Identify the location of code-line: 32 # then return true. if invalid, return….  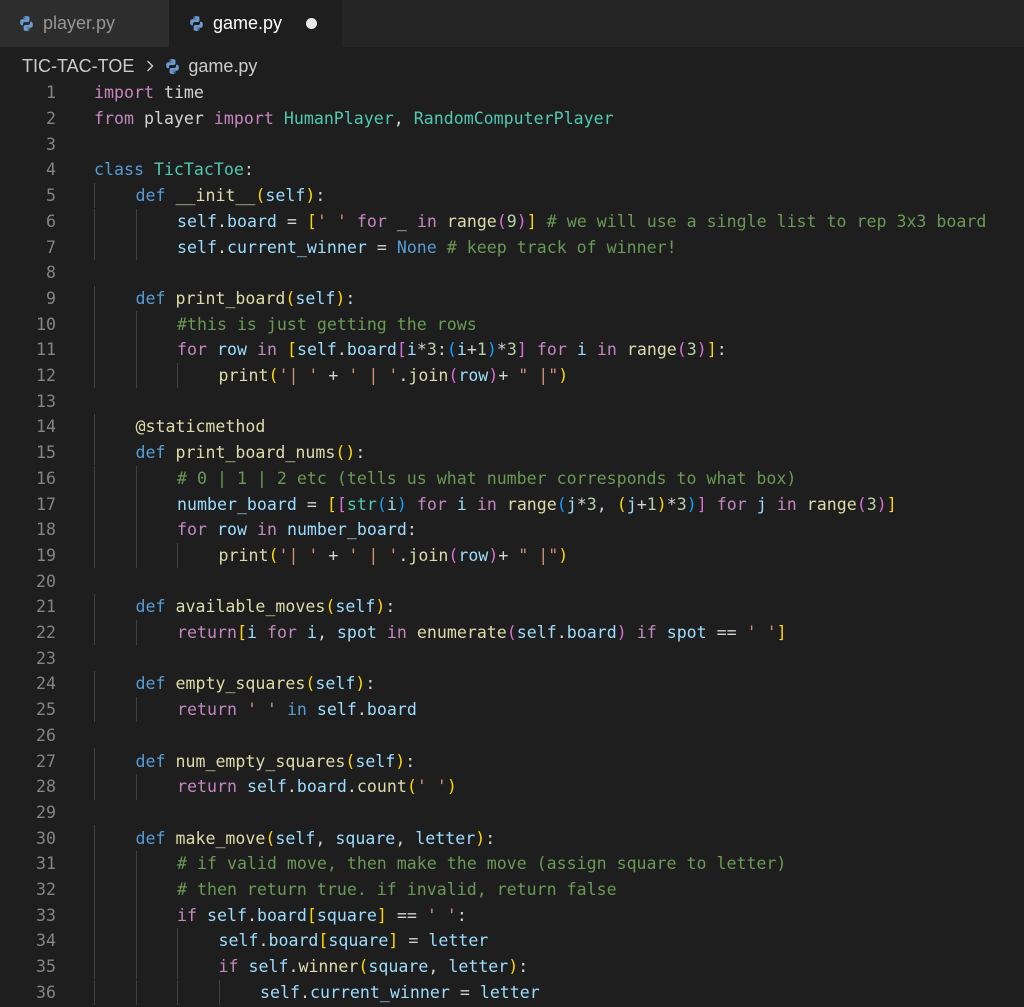
(512, 889).